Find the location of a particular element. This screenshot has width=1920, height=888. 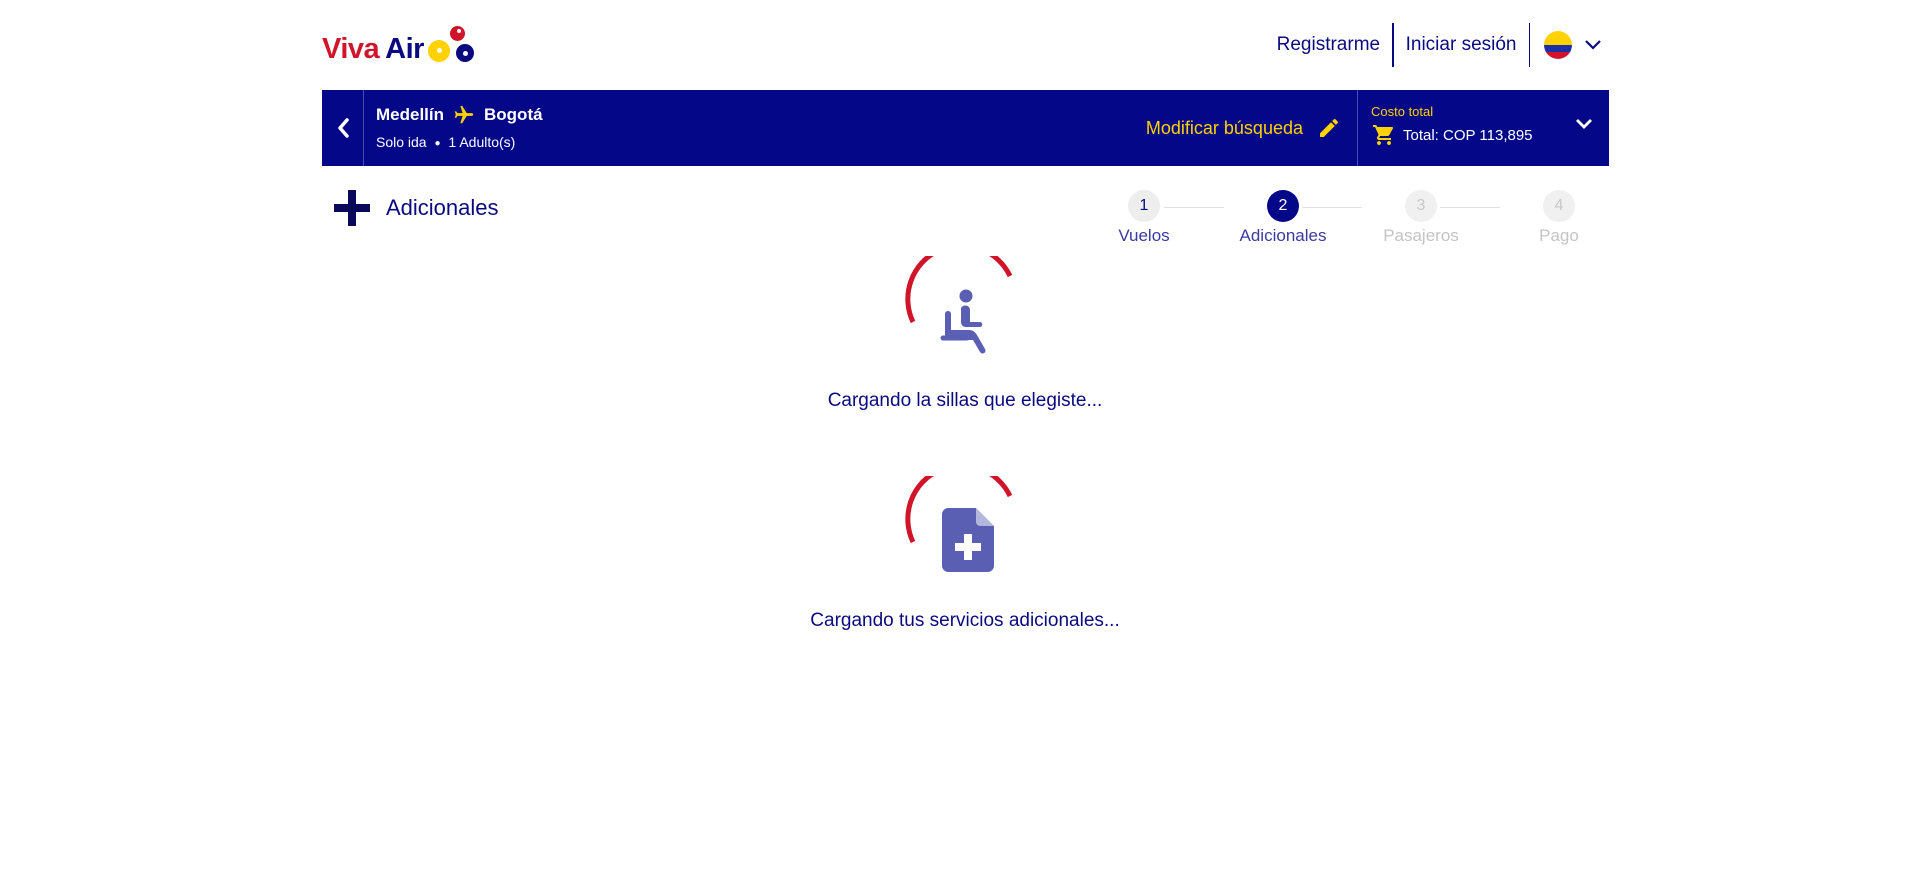

total-cost-dropdown: Costo total Total: COP 113,895 is located at coordinates (1483, 128).